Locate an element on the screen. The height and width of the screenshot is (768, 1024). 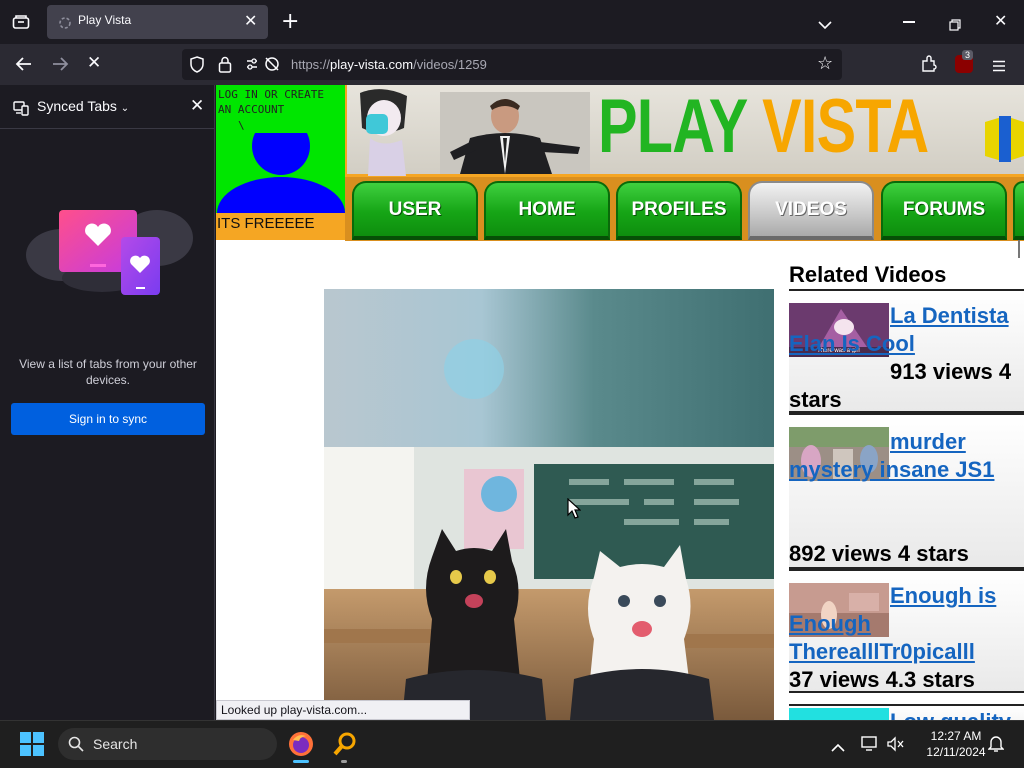
forward-icon is located at coordinates (60, 66).